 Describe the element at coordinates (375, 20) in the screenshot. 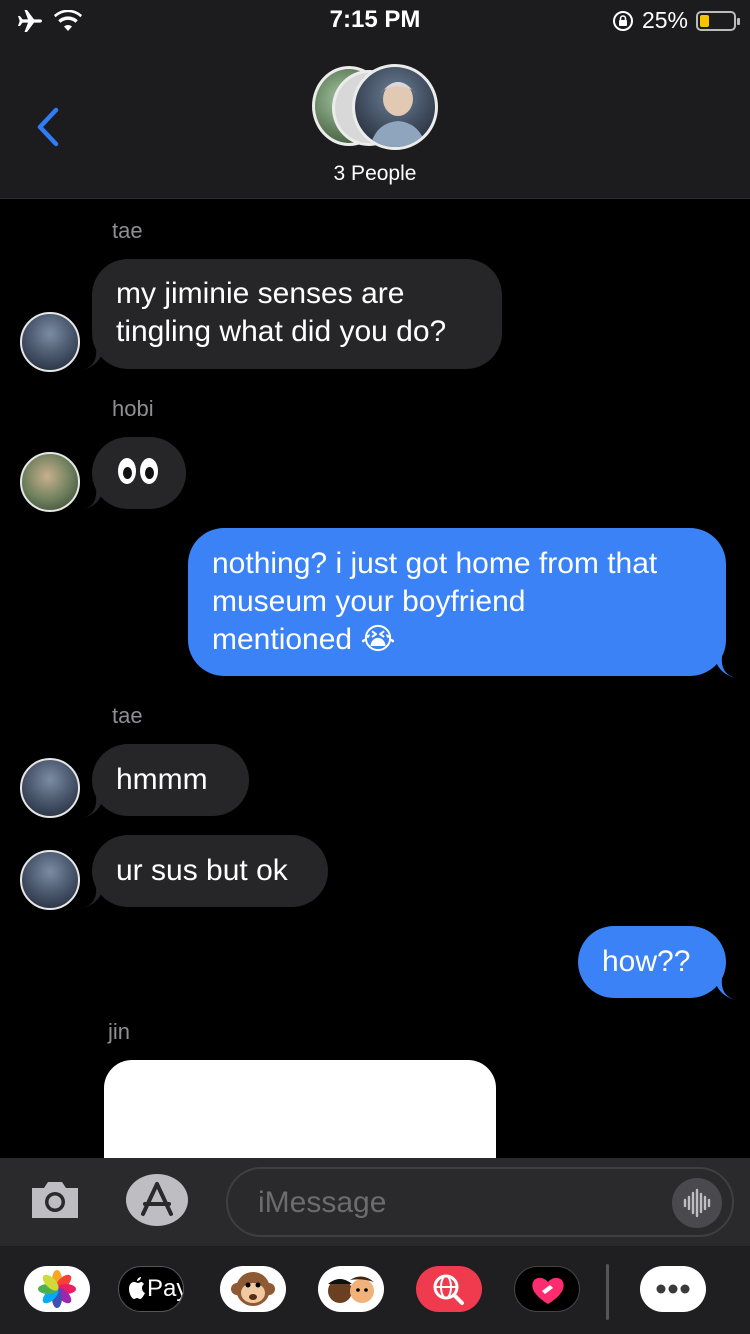

I see `status-bar: 7:15 PM 25%` at that location.